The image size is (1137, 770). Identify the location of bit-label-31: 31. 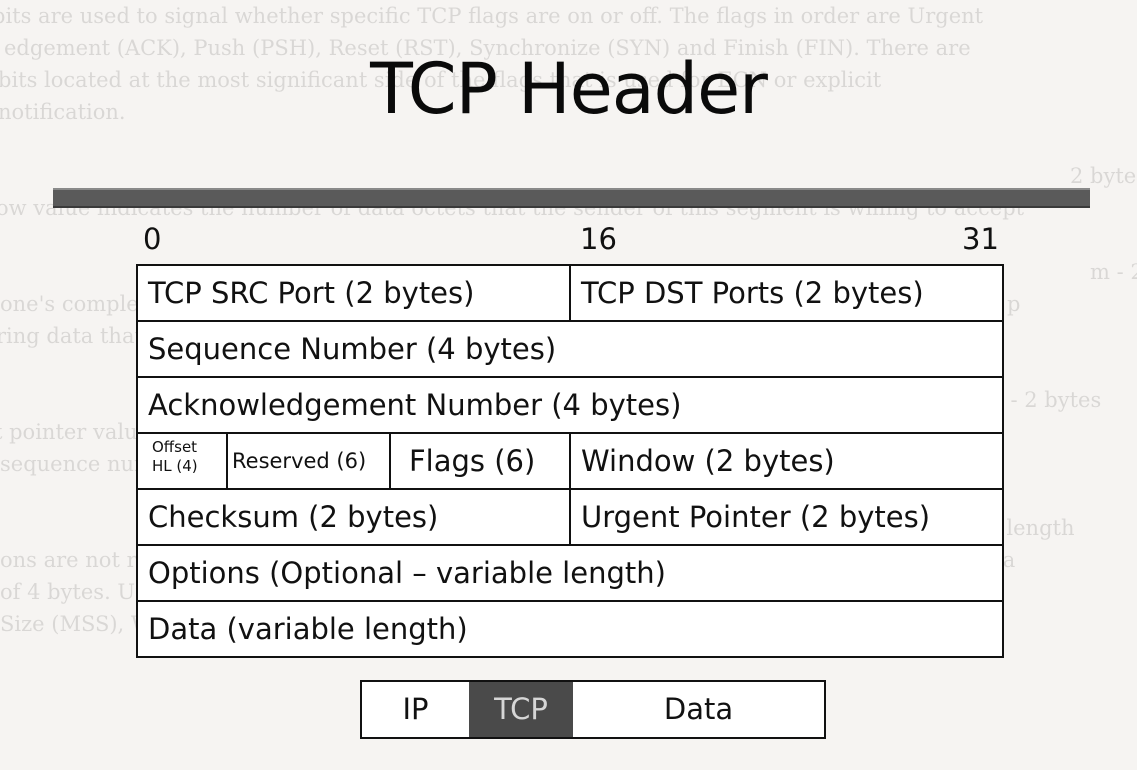
(980, 239).